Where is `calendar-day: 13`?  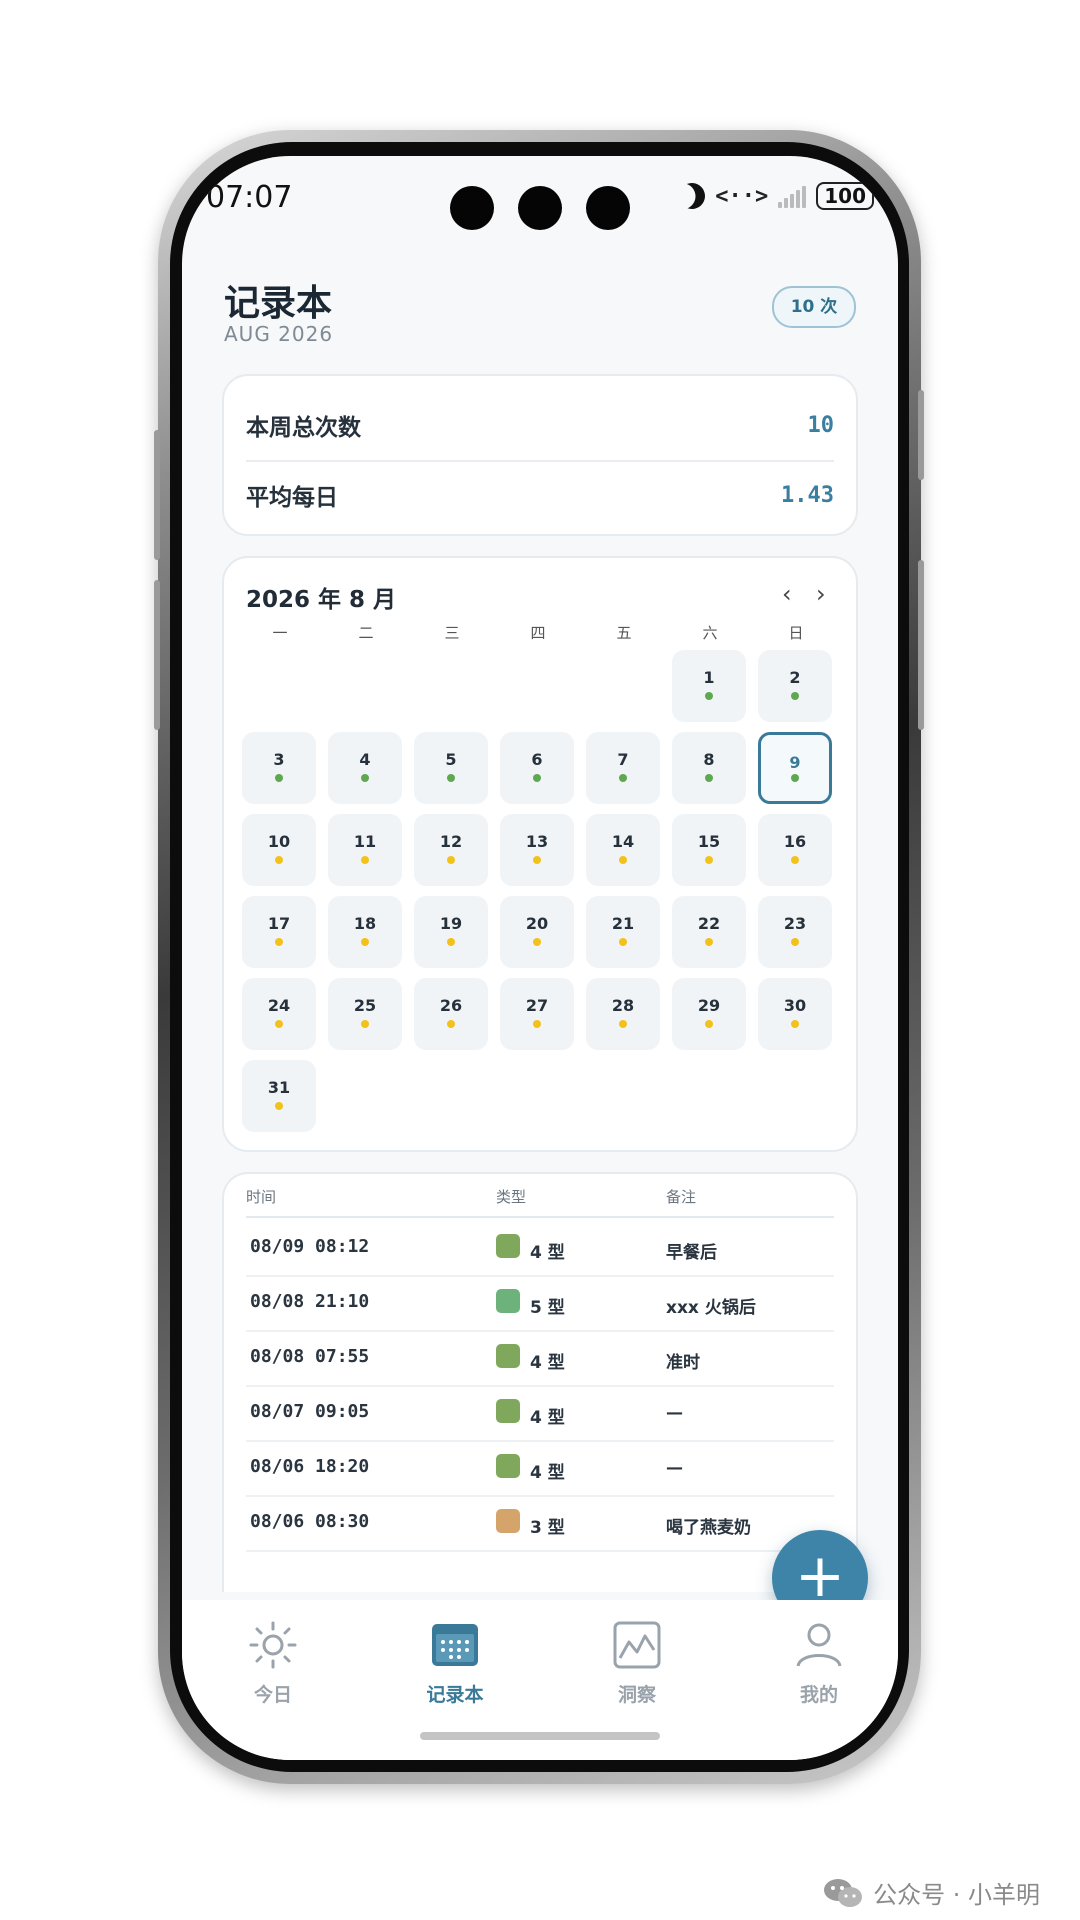
calendar-day: 13 is located at coordinates (537, 850).